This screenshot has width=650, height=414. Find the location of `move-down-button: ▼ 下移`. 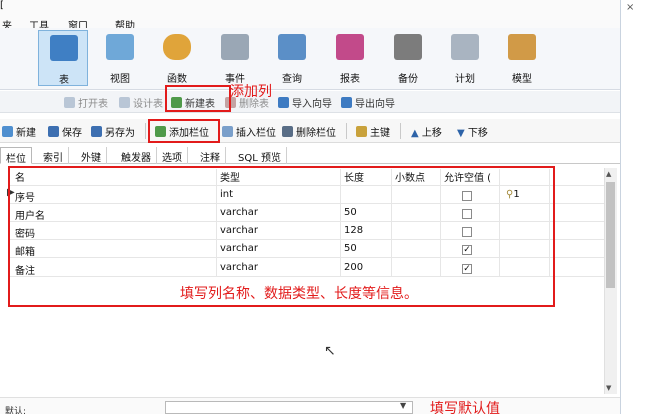

move-down-button: ▼ 下移 is located at coordinates (472, 131).